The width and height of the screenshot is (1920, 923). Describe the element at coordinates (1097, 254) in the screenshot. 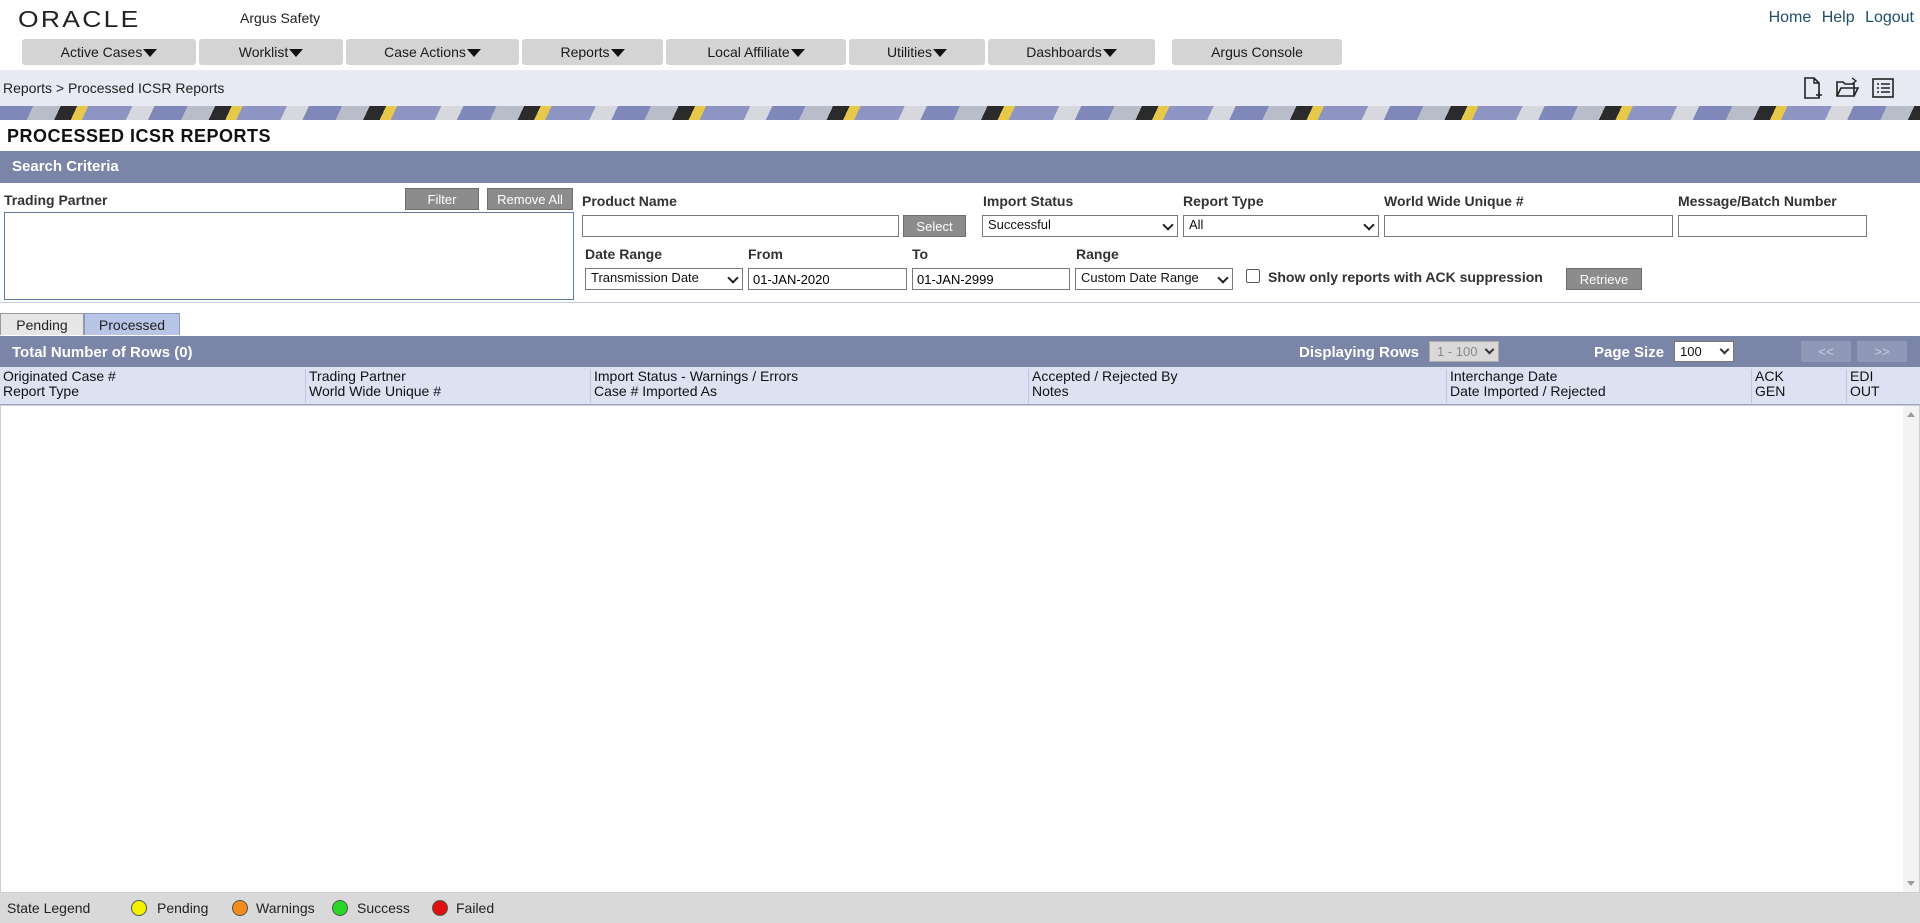

I see `range-label: Range` at that location.